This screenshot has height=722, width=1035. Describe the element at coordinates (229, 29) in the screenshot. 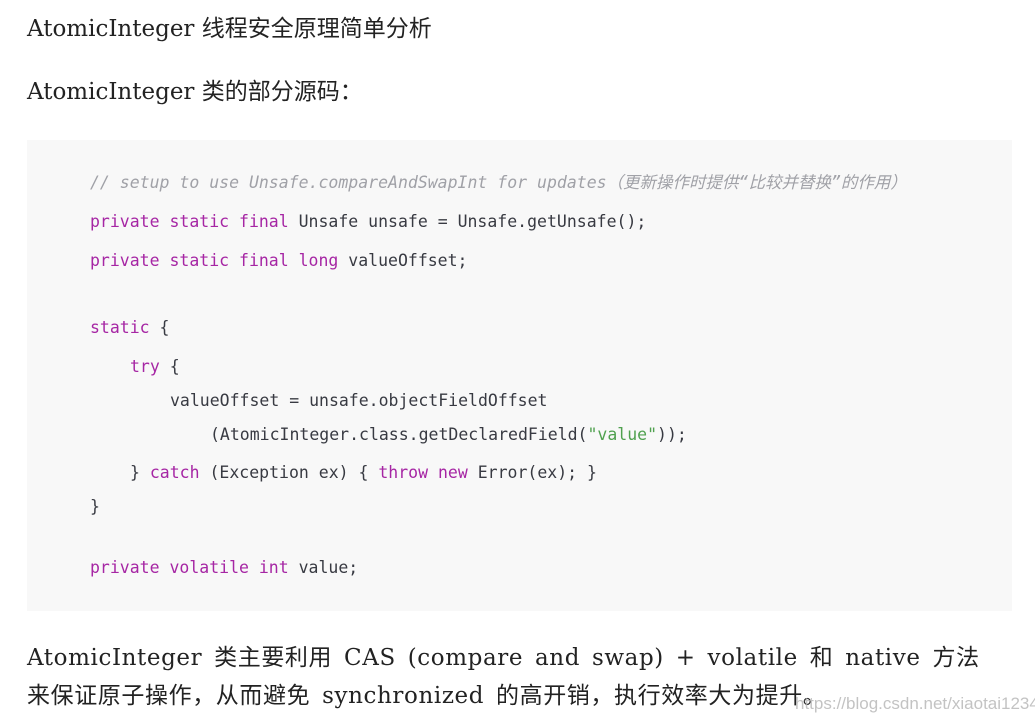

I see `heading-title: AtomicInteger 线程安全原理简单分析` at that location.